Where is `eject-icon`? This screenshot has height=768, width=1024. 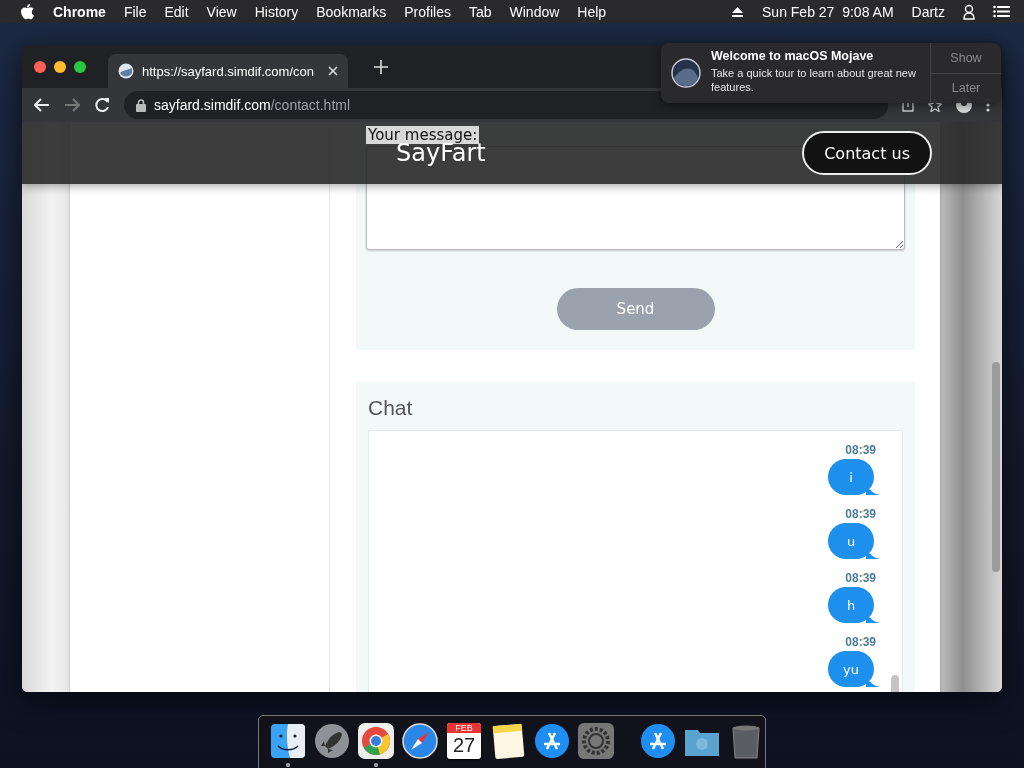
eject-icon is located at coordinates (737, 11).